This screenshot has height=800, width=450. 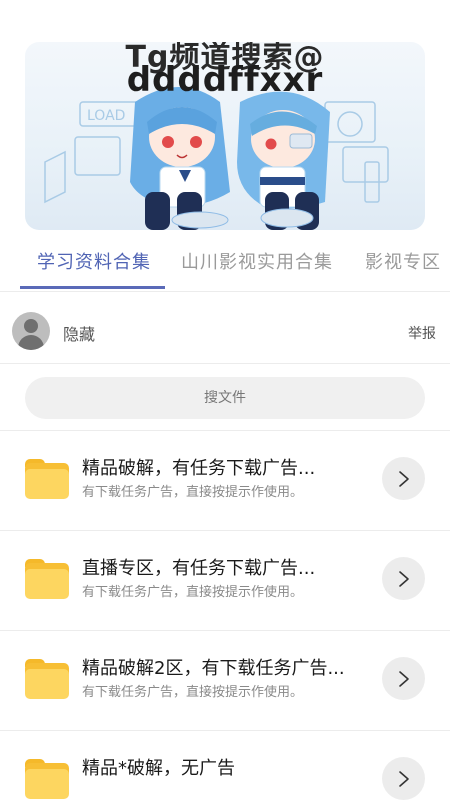 I want to click on tab-study-materials: 学习资料合集, so click(x=94, y=261).